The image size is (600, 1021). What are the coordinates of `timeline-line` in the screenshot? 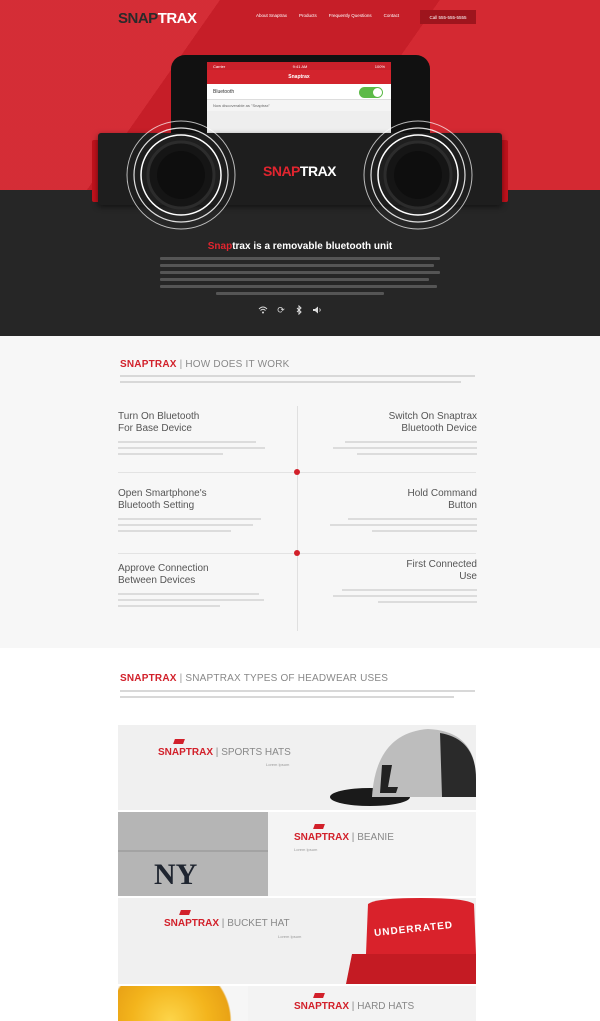 It's located at (297, 518).